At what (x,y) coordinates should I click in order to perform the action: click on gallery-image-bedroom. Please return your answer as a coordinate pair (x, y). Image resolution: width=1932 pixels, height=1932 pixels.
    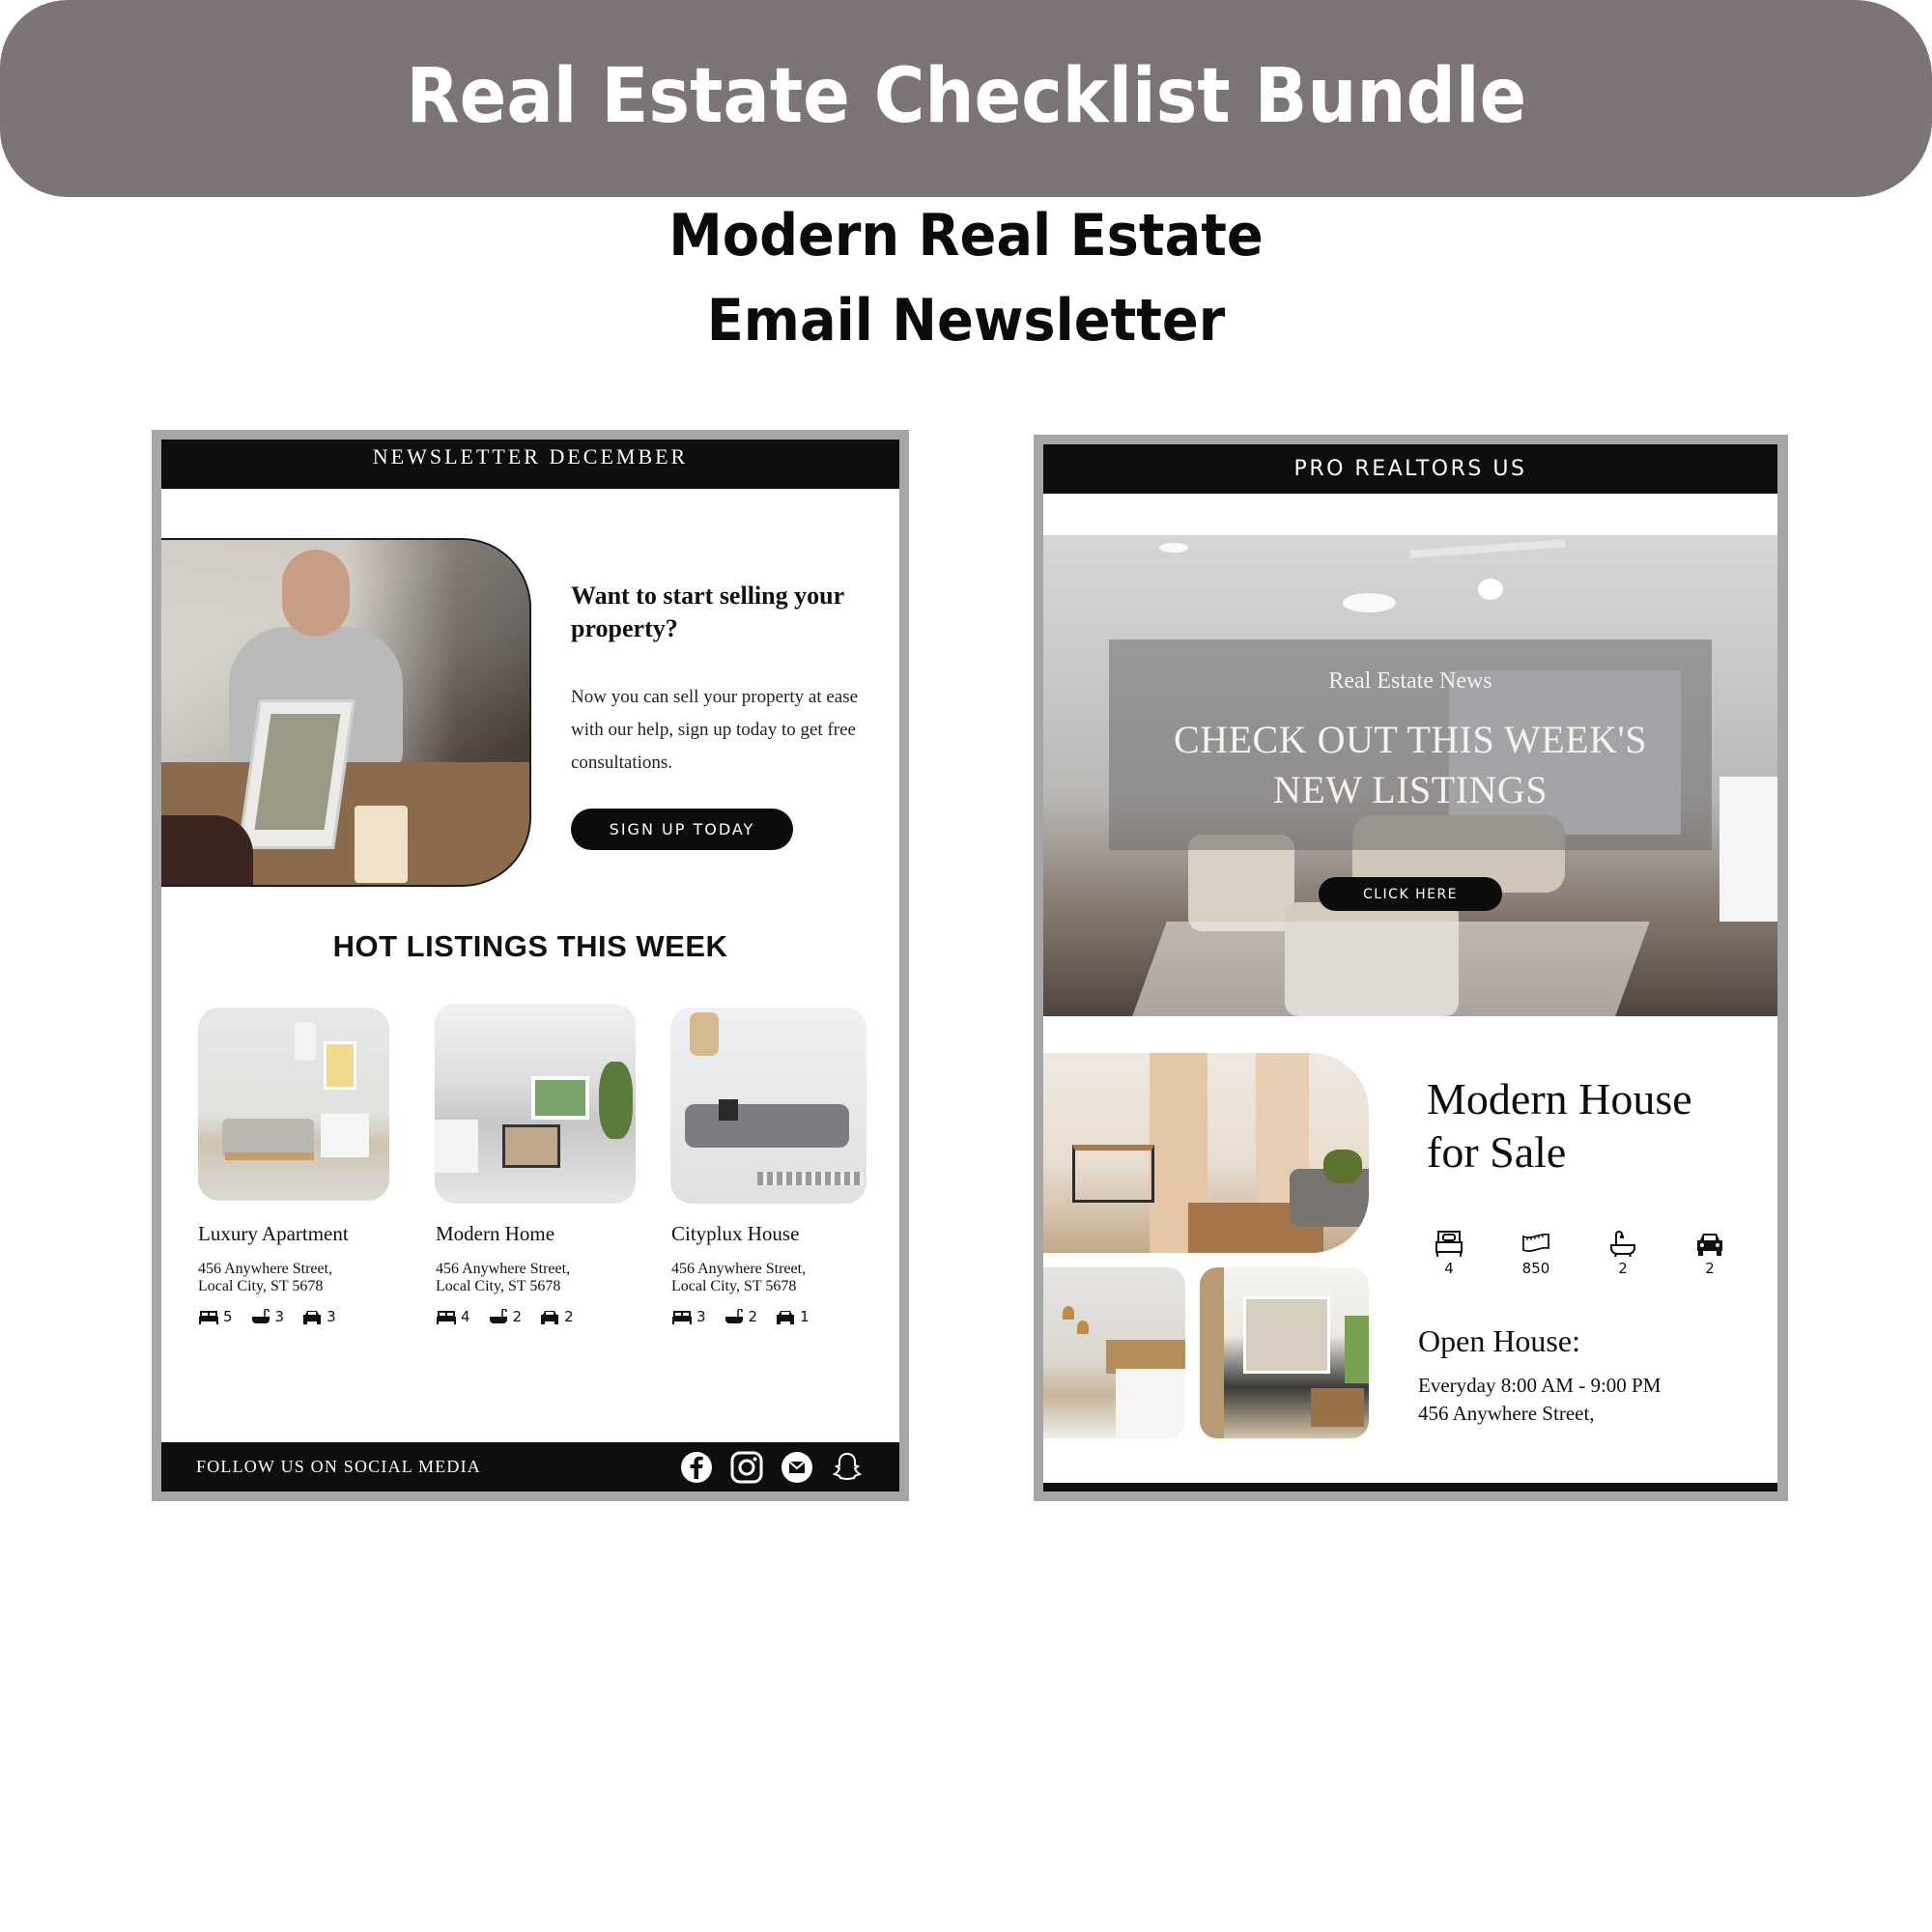
    Looking at the image, I should click on (1114, 1352).